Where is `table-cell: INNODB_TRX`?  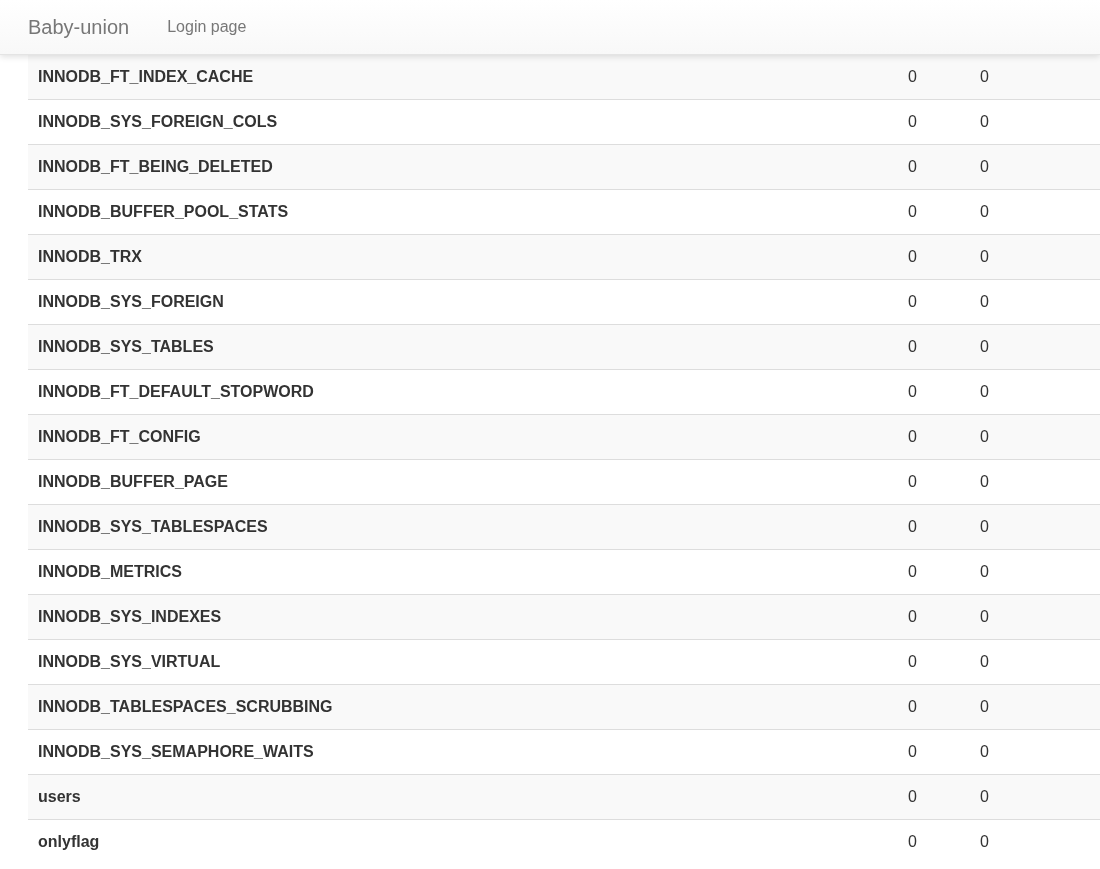
table-cell: INNODB_TRX is located at coordinates (463, 257).